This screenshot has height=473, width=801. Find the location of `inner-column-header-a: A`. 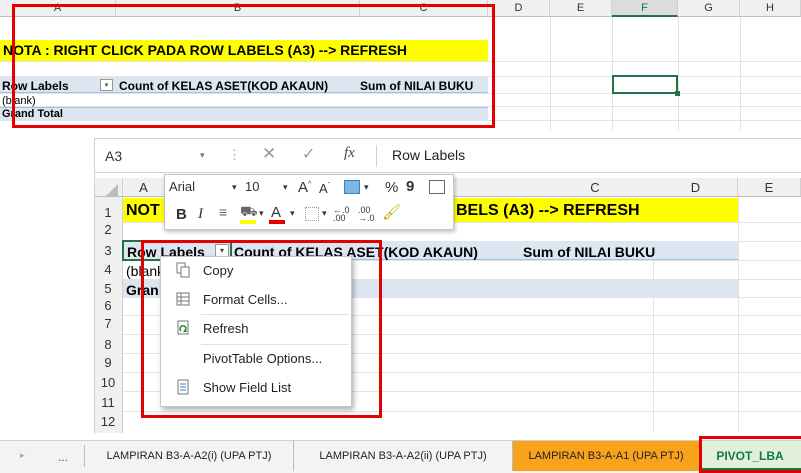

inner-column-header-a: A is located at coordinates (144, 187).